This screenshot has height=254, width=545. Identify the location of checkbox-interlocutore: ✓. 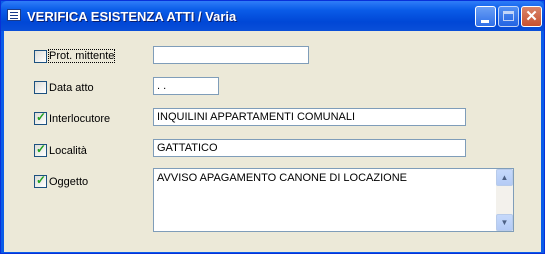
(40, 117).